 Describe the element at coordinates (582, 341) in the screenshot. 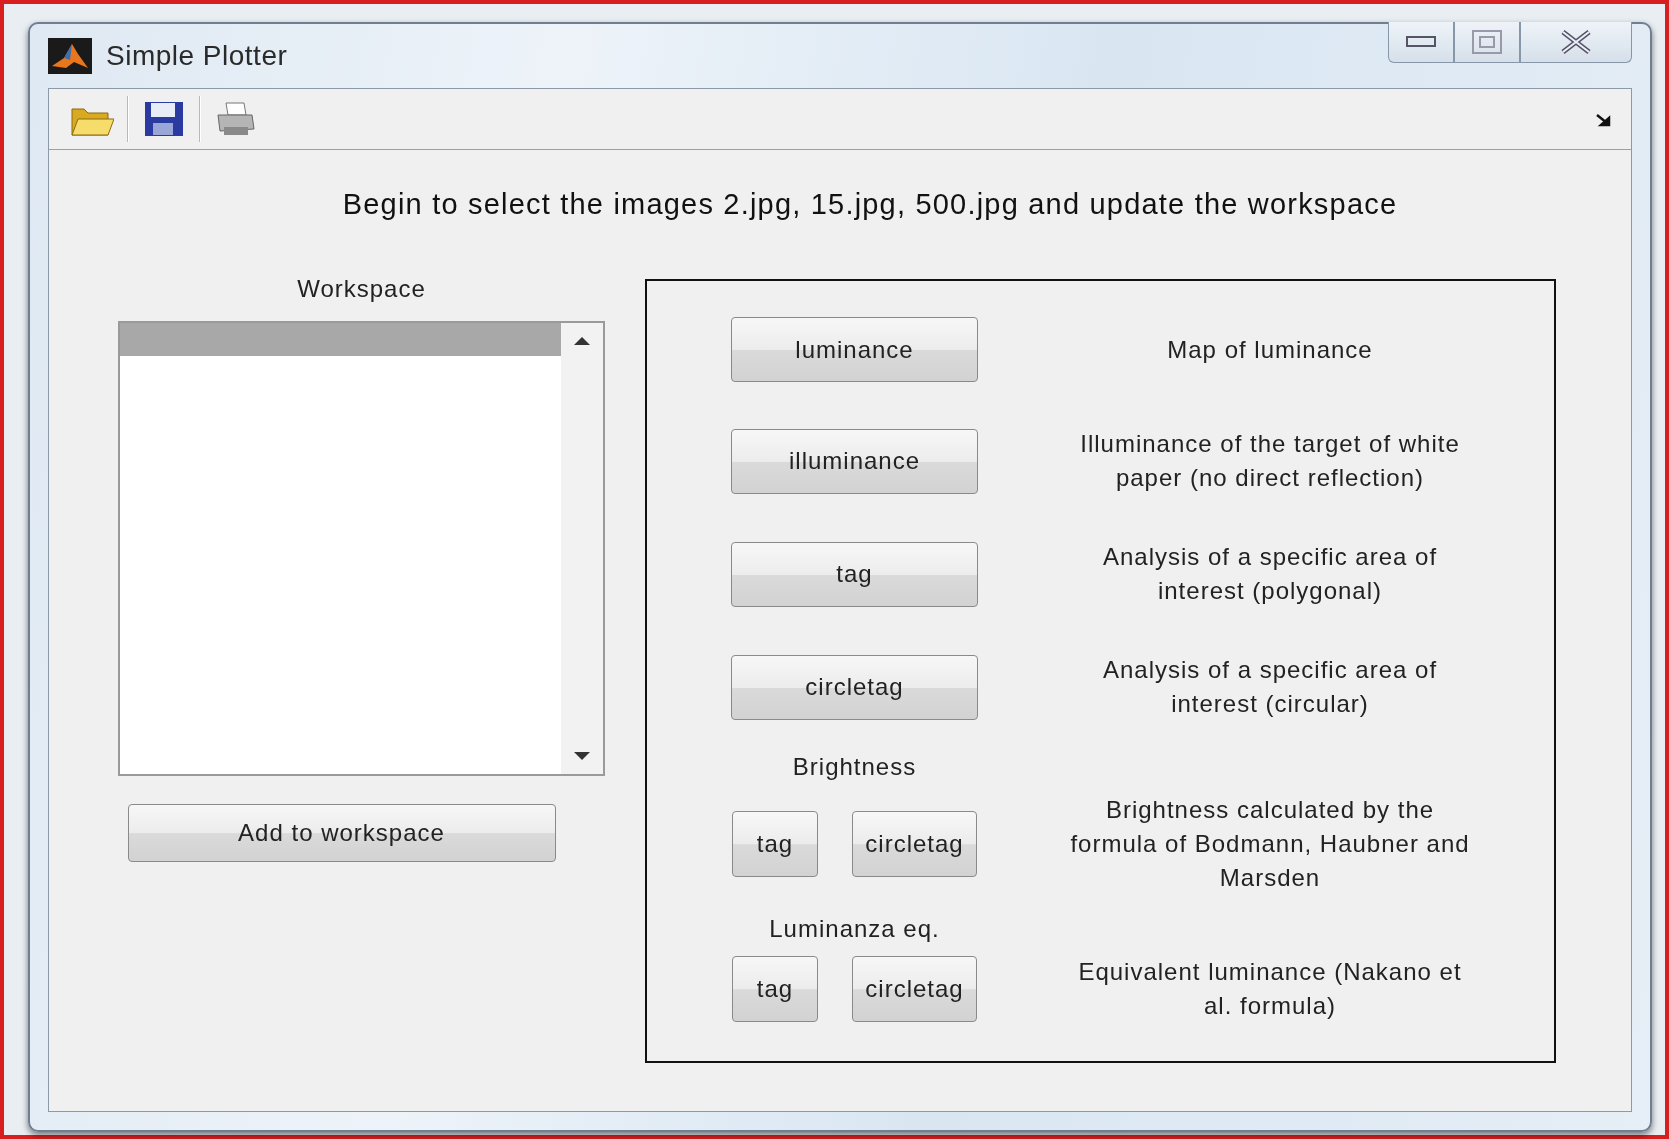

I see `scroll-up-icon` at that location.